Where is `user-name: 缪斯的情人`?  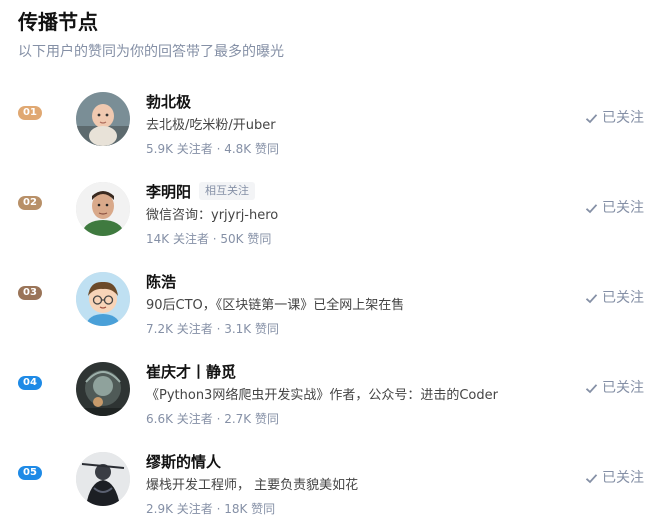
user-name: 缪斯的情人 is located at coordinates (183, 461).